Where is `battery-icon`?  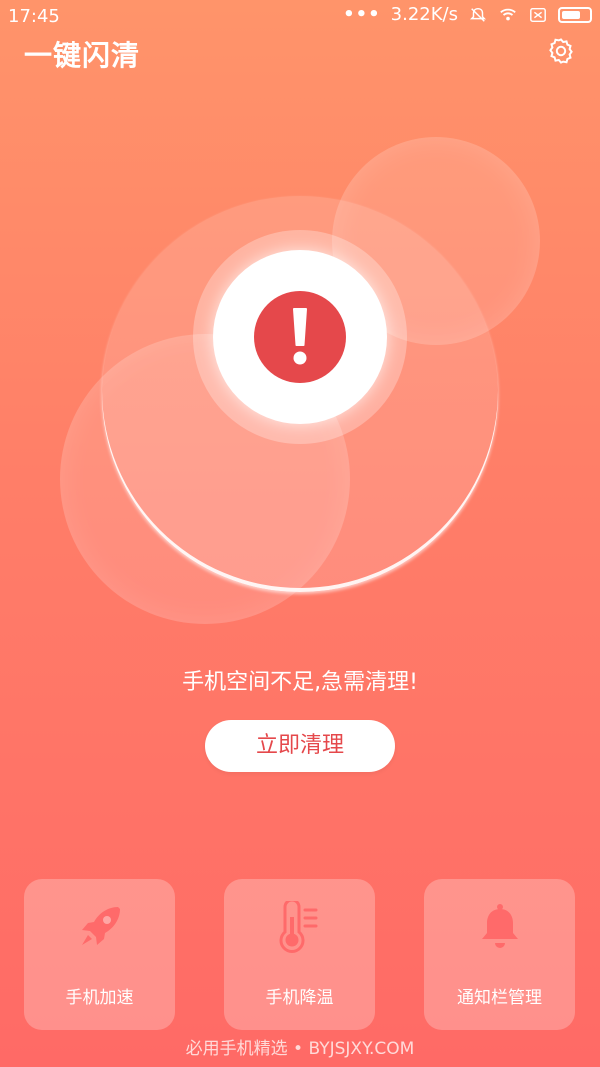 battery-icon is located at coordinates (575, 14).